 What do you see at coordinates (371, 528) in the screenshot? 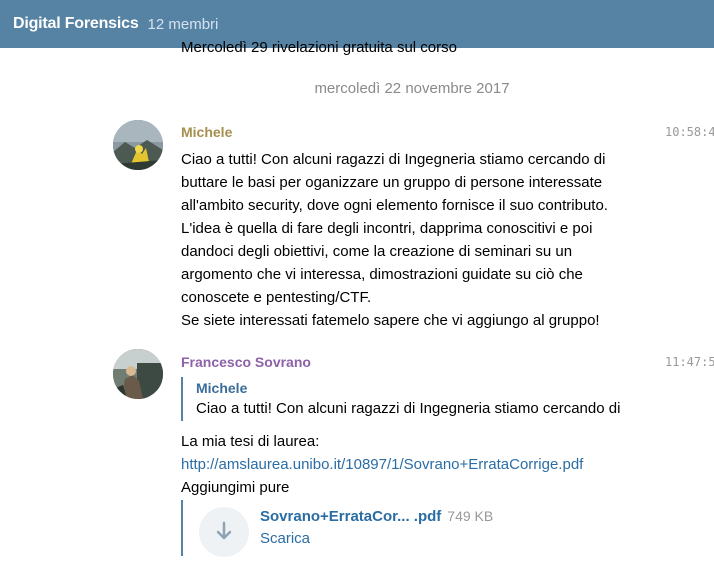
I see `file-attachment: Sovrano+ErrataCor... .pdf 749 KB Scarica` at bounding box center [371, 528].